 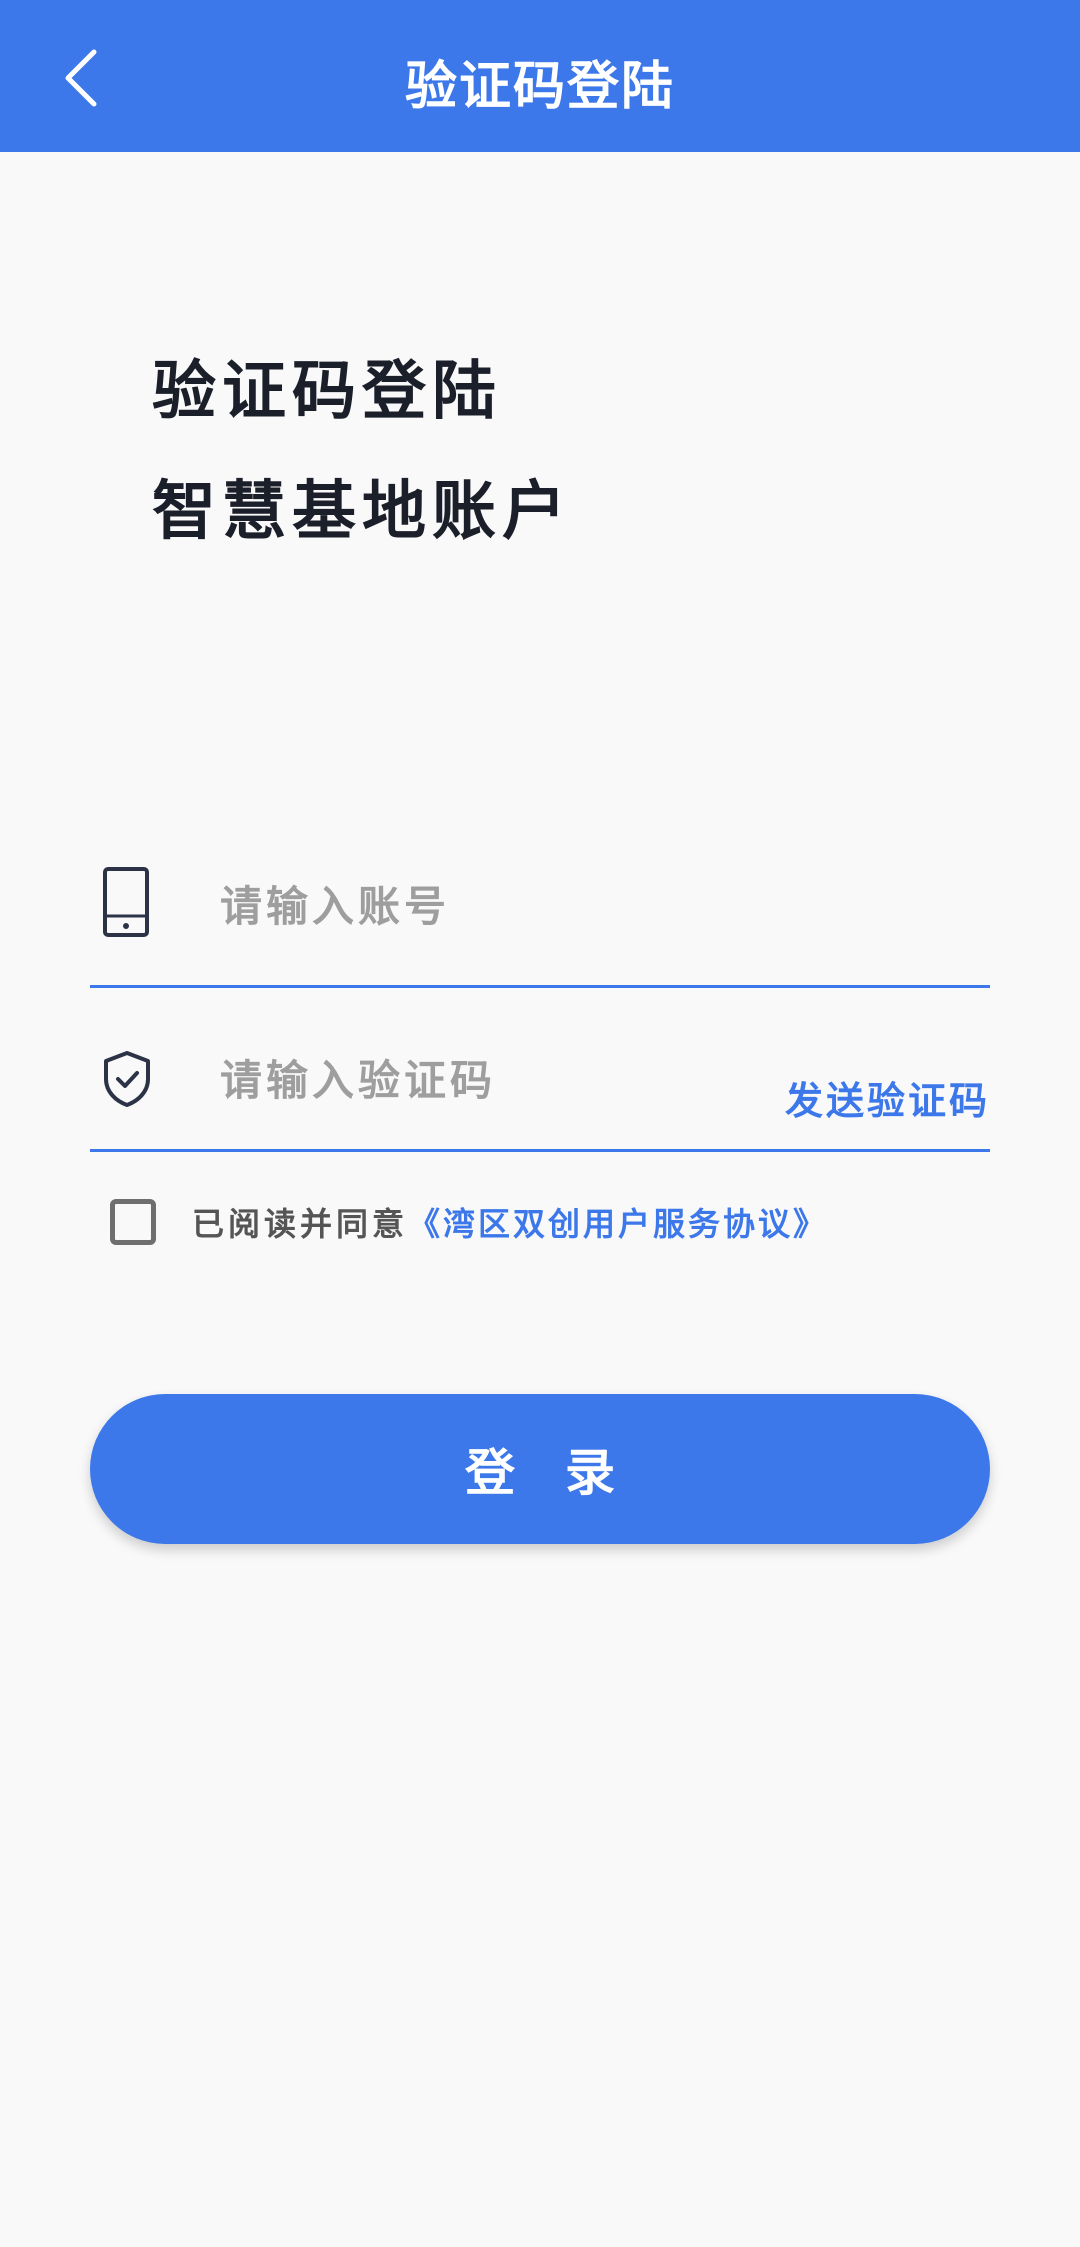 What do you see at coordinates (127, 1081) in the screenshot?
I see `shield-check-icon` at bounding box center [127, 1081].